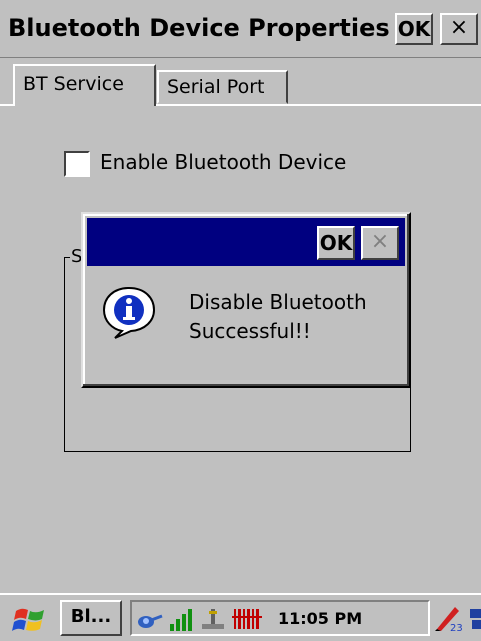 This screenshot has height=641, width=481. What do you see at coordinates (320, 619) in the screenshot?
I see `clock: 11:05 PM` at bounding box center [320, 619].